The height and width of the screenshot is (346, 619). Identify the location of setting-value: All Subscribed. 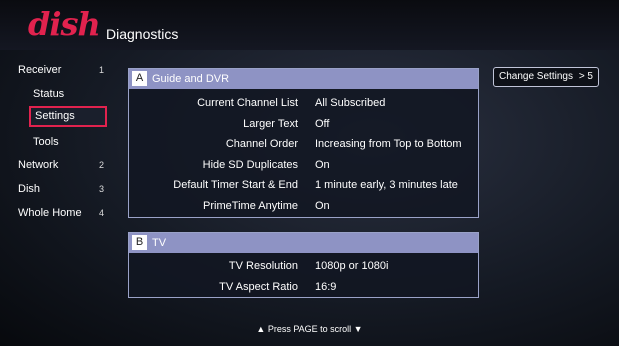
(350, 103).